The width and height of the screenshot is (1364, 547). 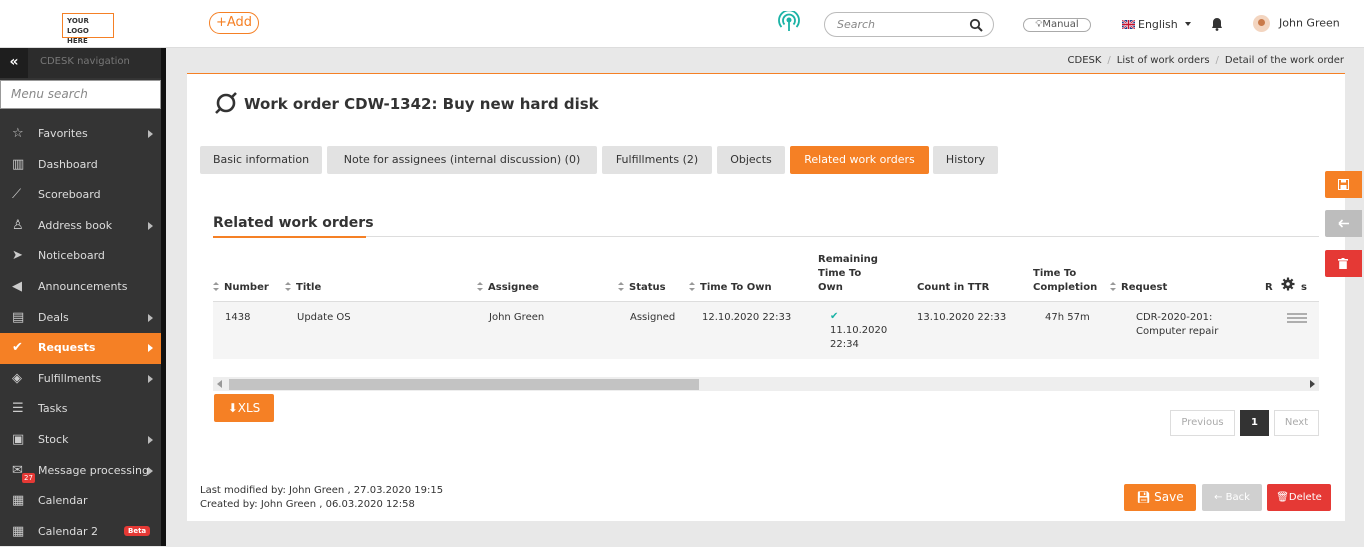 I want to click on cell-request: CDR-2020-201: Computer repair, so click(x=1177, y=325).